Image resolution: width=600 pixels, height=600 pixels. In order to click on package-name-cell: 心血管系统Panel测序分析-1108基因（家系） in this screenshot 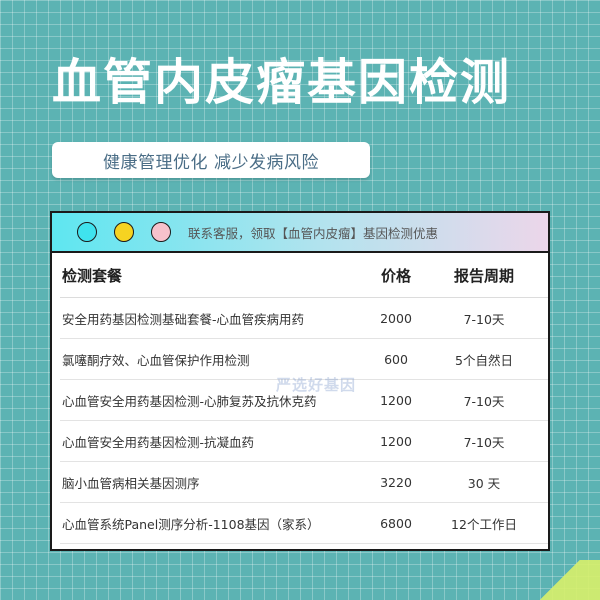, I will do `click(216, 523)`.